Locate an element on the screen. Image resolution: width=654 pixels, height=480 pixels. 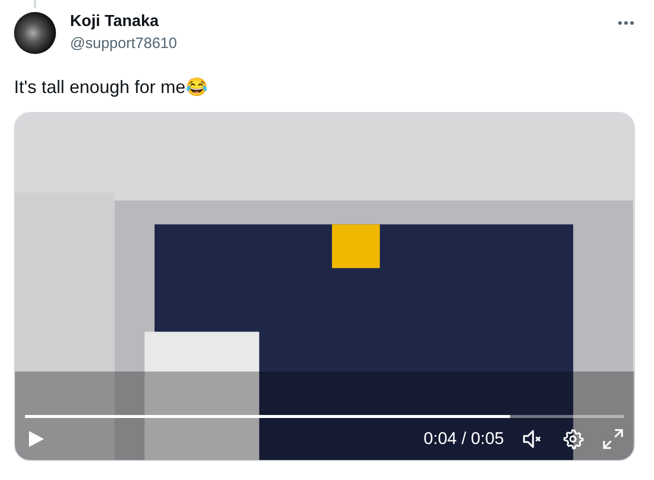
video-time: 0:04 / 0:05 is located at coordinates (464, 439).